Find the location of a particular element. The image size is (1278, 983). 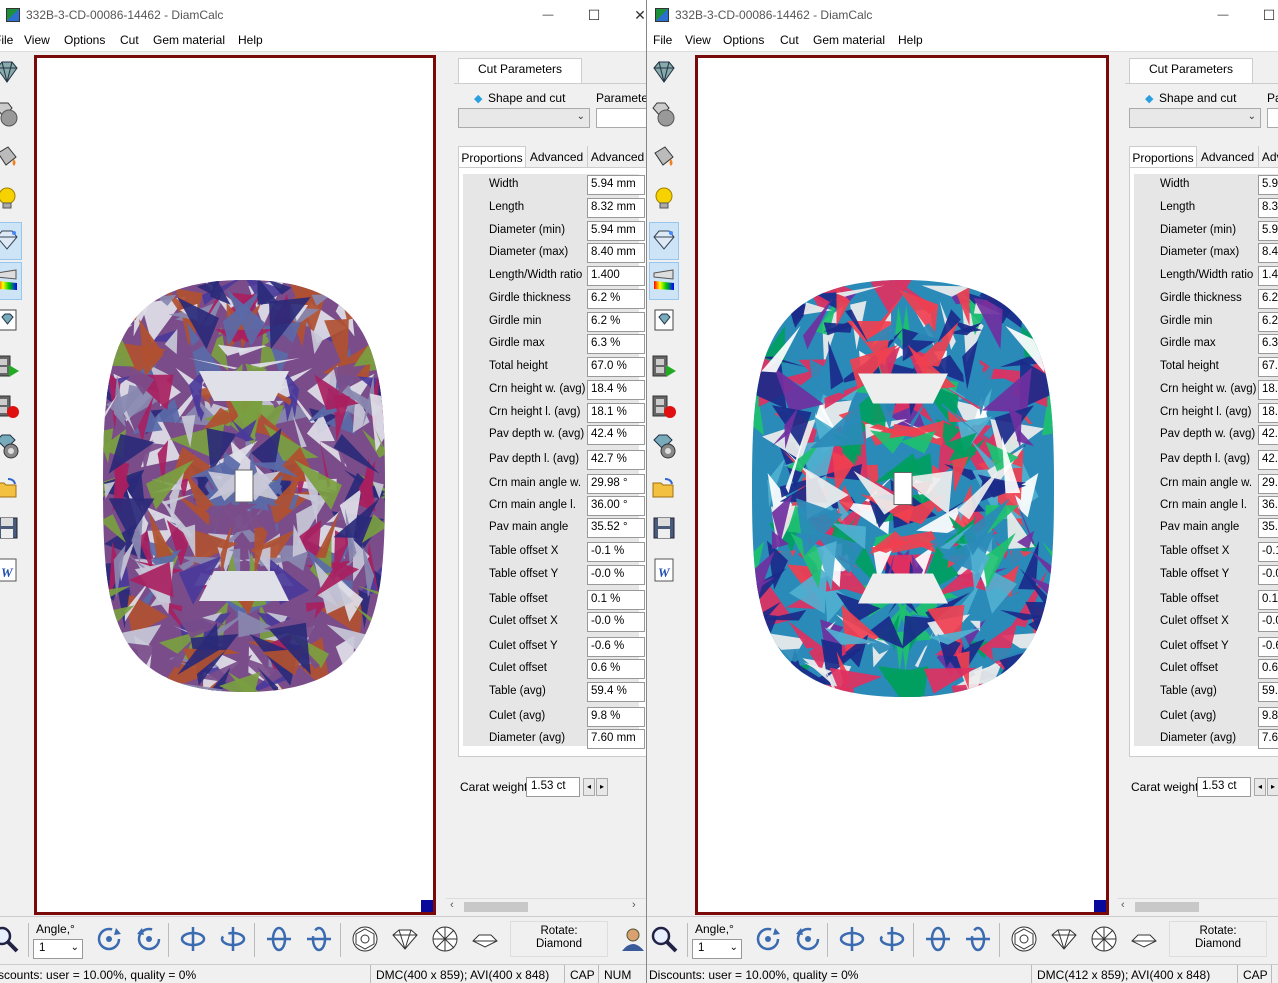

flip-v-down-button is located at coordinates (319, 940).